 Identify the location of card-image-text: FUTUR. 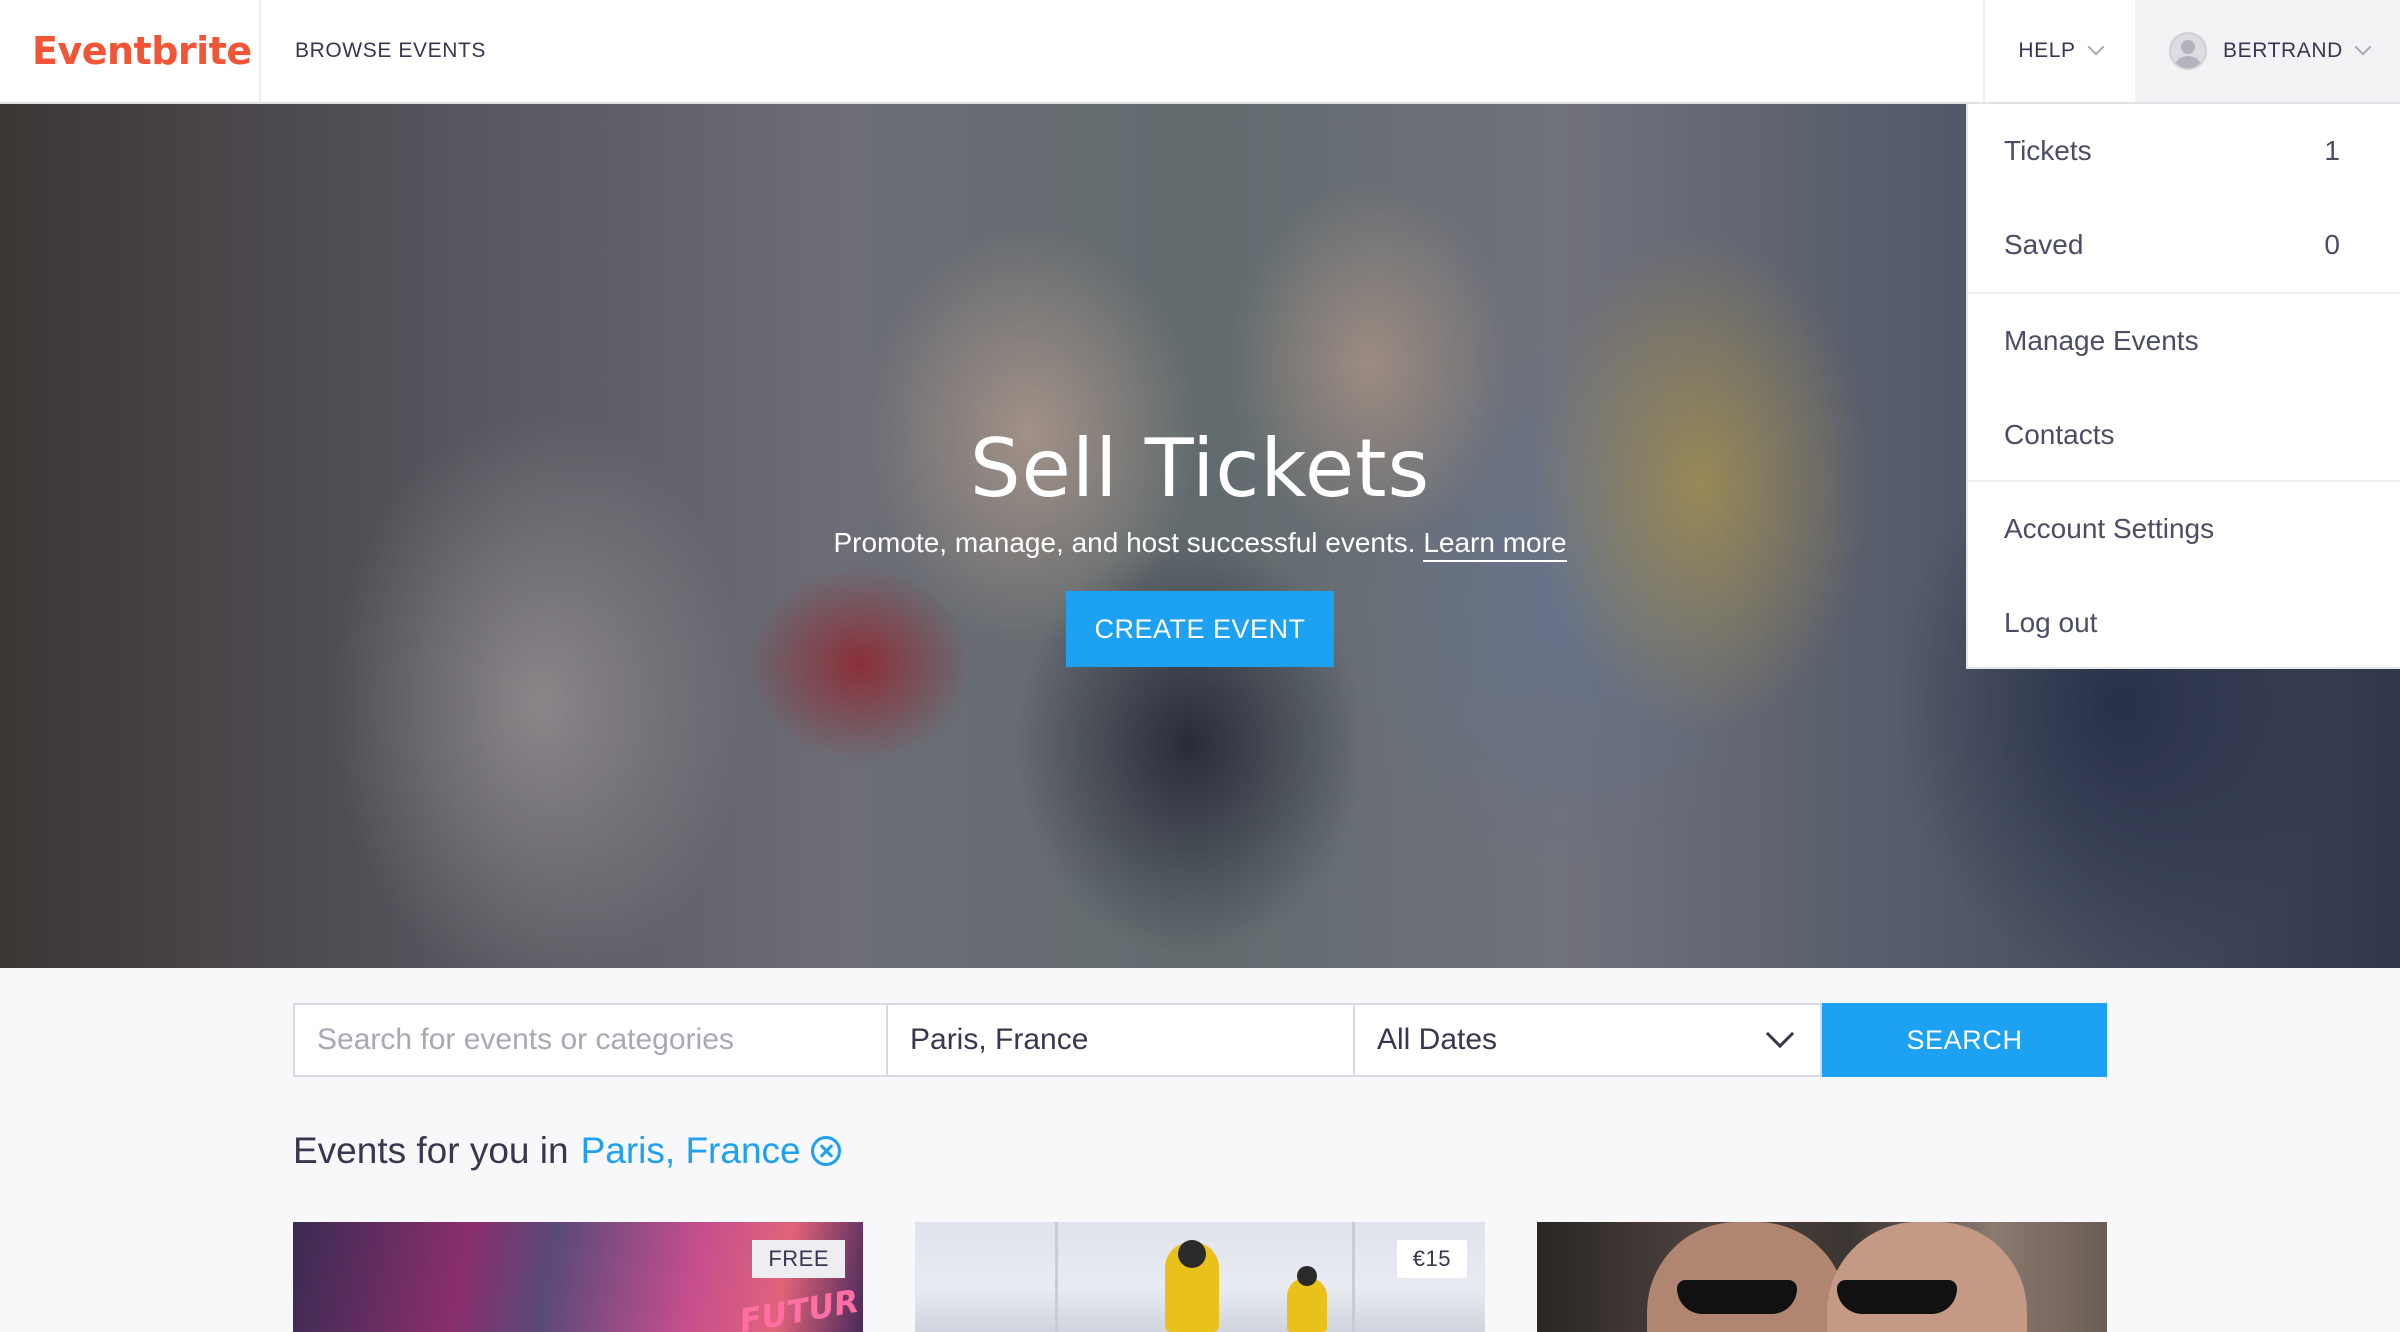
(799, 1306).